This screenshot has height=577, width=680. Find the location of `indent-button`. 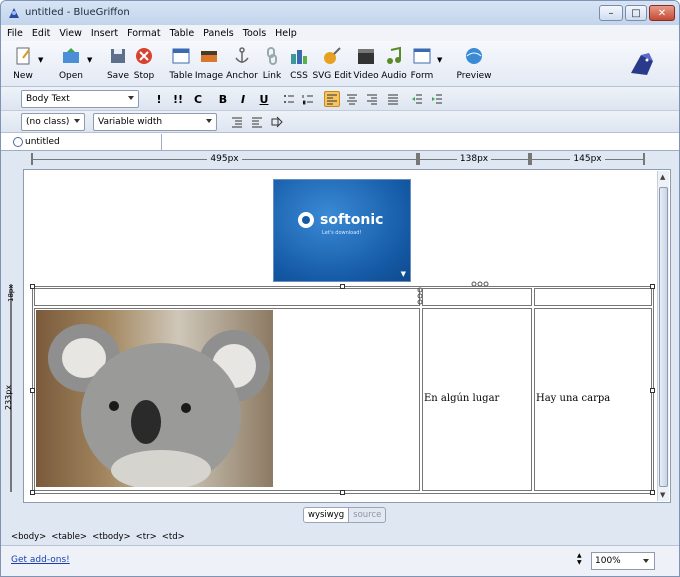

indent-button is located at coordinates (437, 99).